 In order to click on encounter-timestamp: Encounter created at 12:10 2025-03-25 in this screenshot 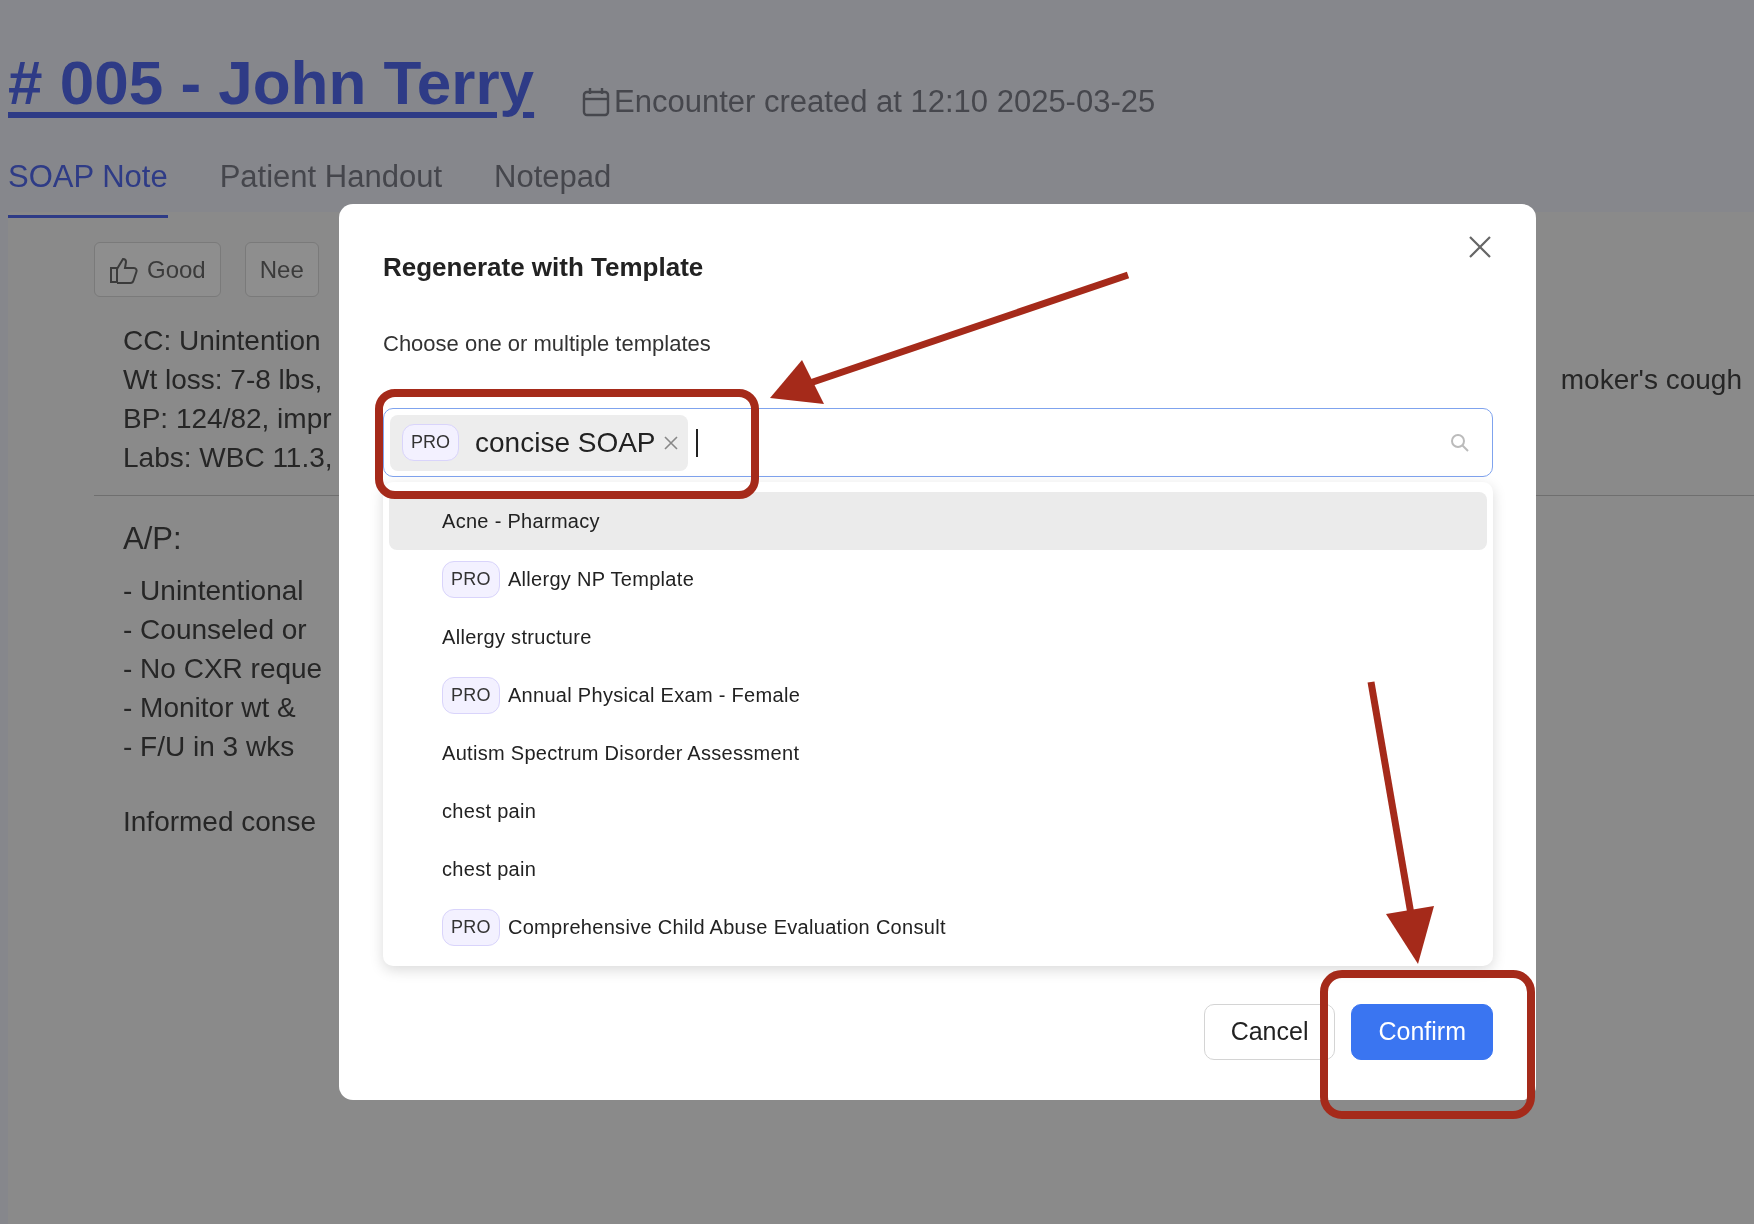, I will do `click(885, 101)`.